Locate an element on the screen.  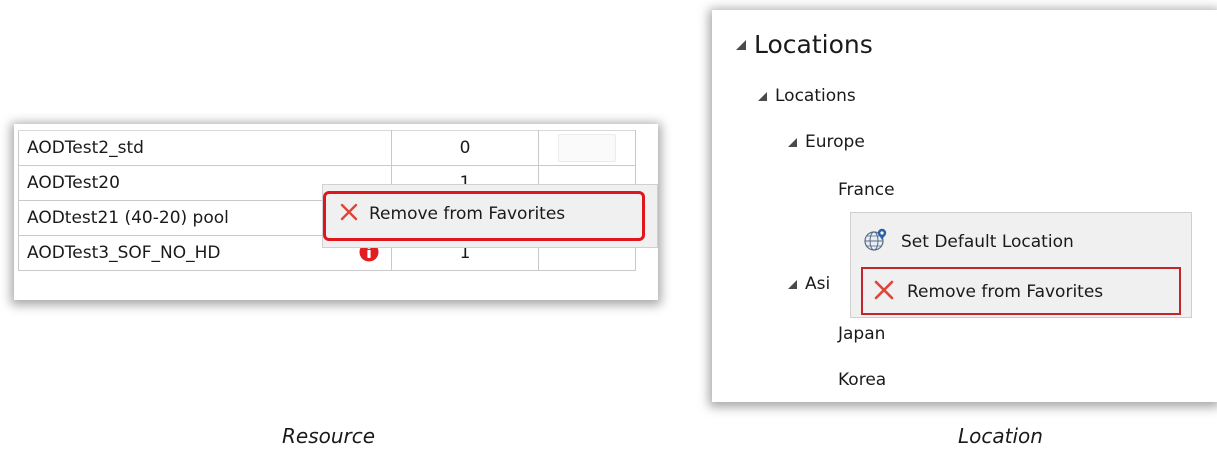
tree-node-france: France is located at coordinates (866, 190).